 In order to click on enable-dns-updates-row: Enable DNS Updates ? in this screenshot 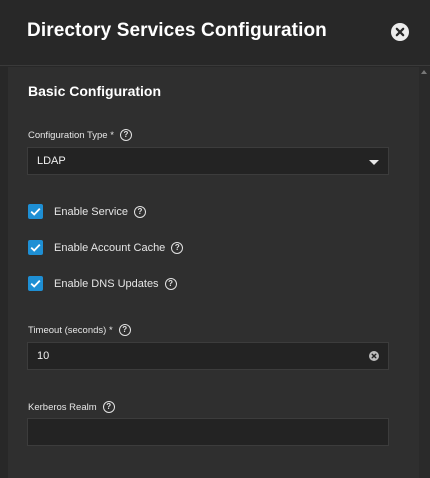, I will do `click(102, 283)`.